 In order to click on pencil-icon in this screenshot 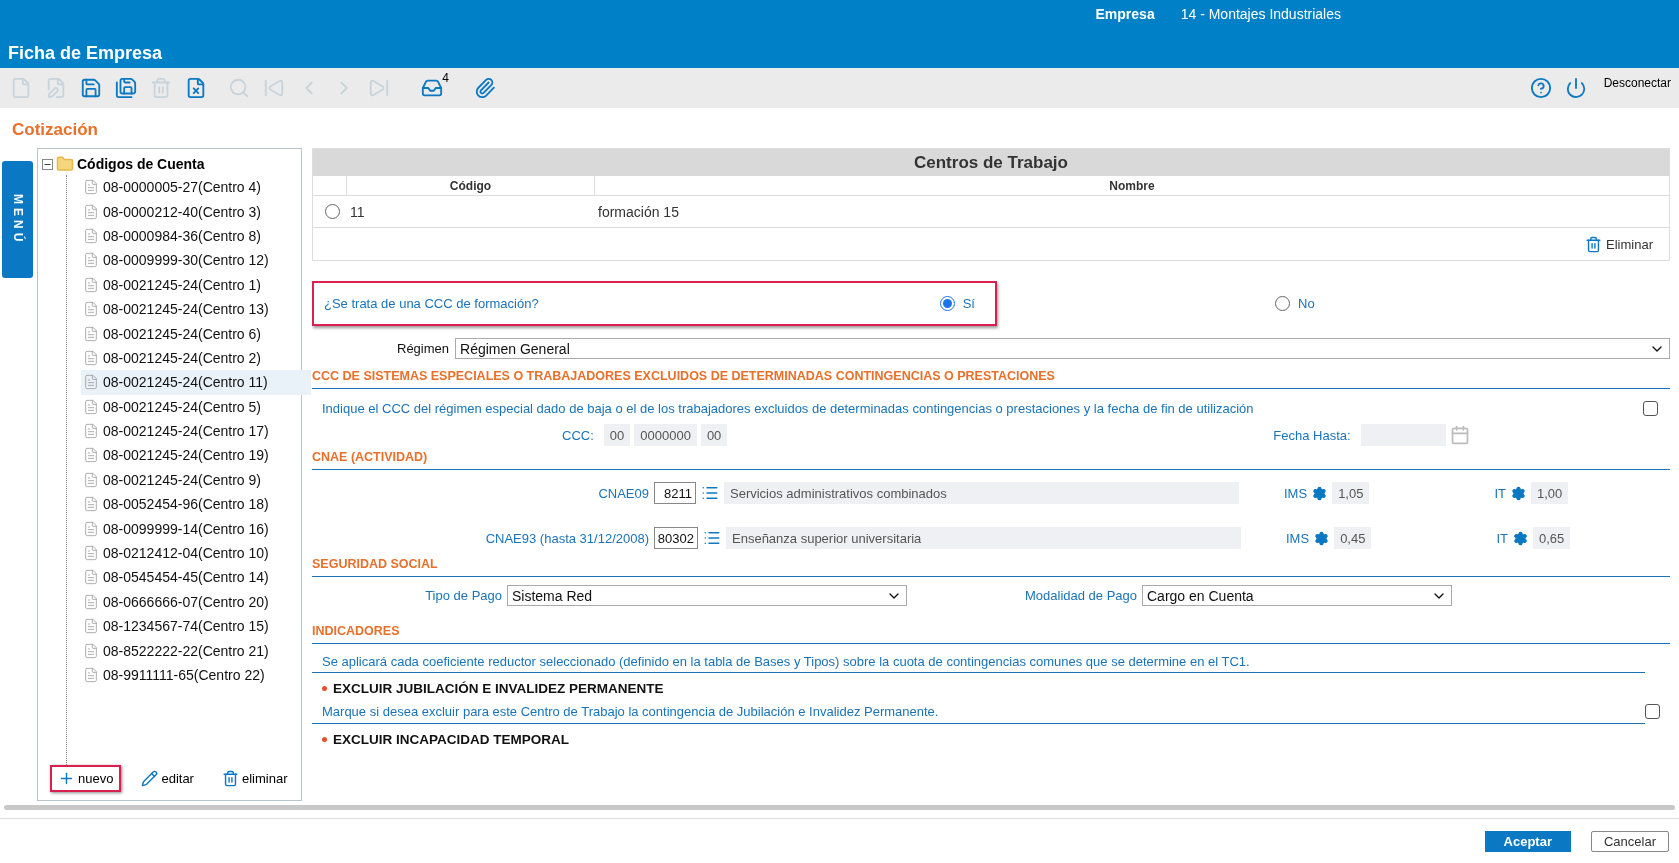, I will do `click(150, 778)`.